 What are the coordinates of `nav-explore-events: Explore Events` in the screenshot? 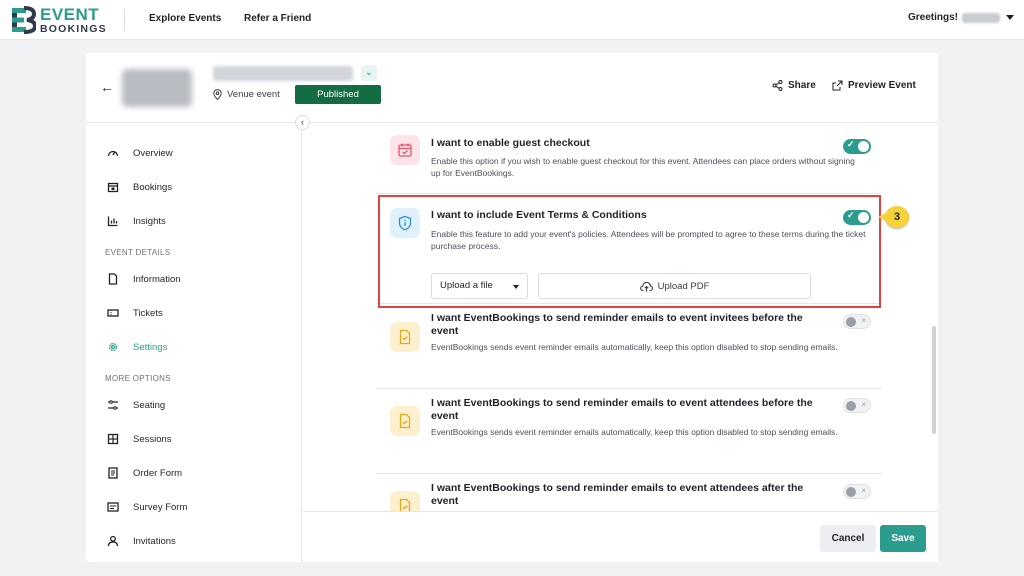 It's located at (185, 18).